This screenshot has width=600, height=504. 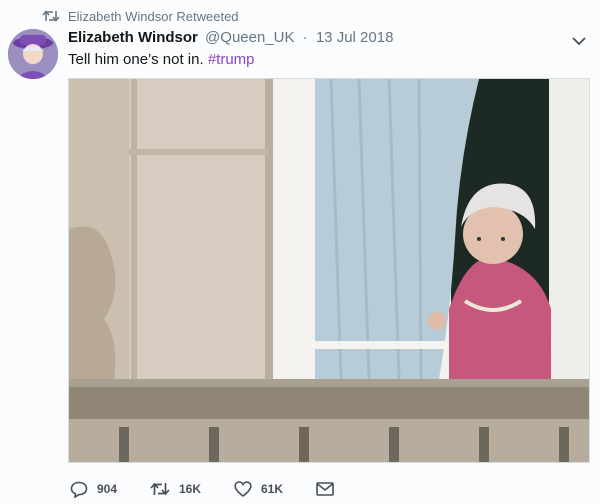 I want to click on reply-button: 904, so click(x=93, y=489).